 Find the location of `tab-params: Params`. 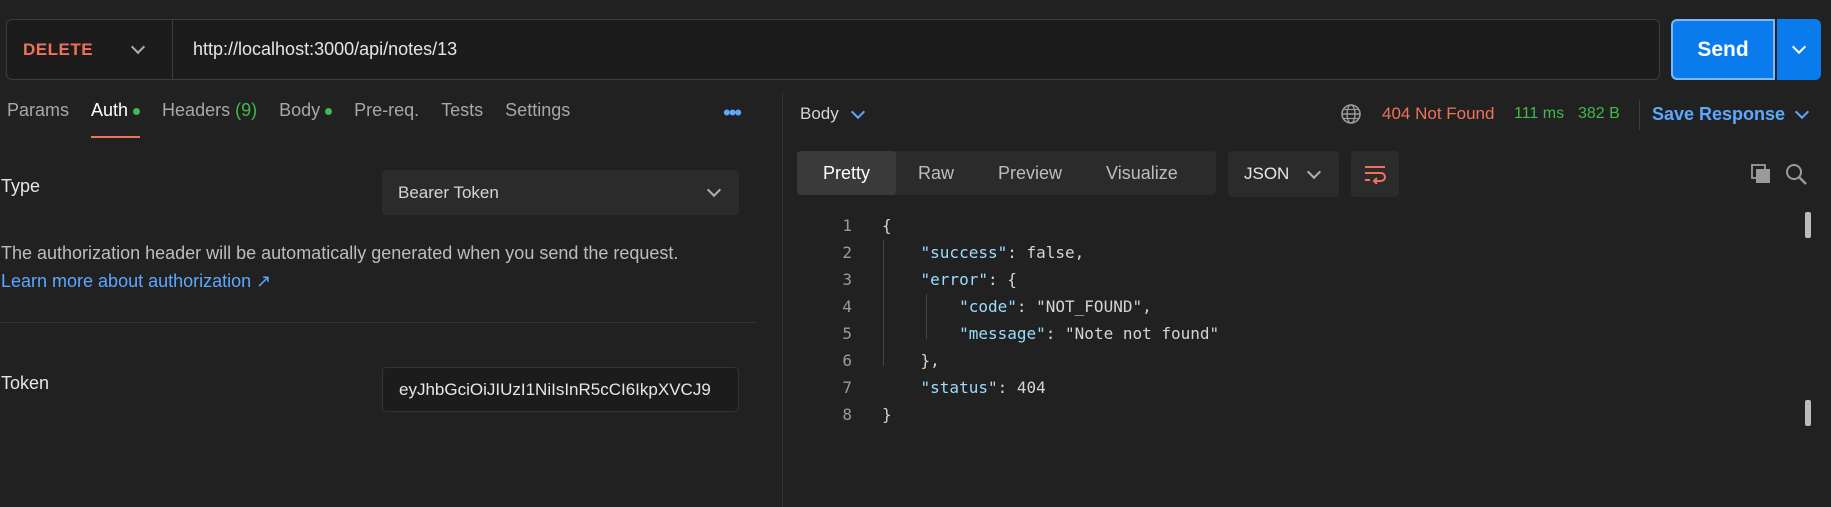

tab-params: Params is located at coordinates (38, 119).